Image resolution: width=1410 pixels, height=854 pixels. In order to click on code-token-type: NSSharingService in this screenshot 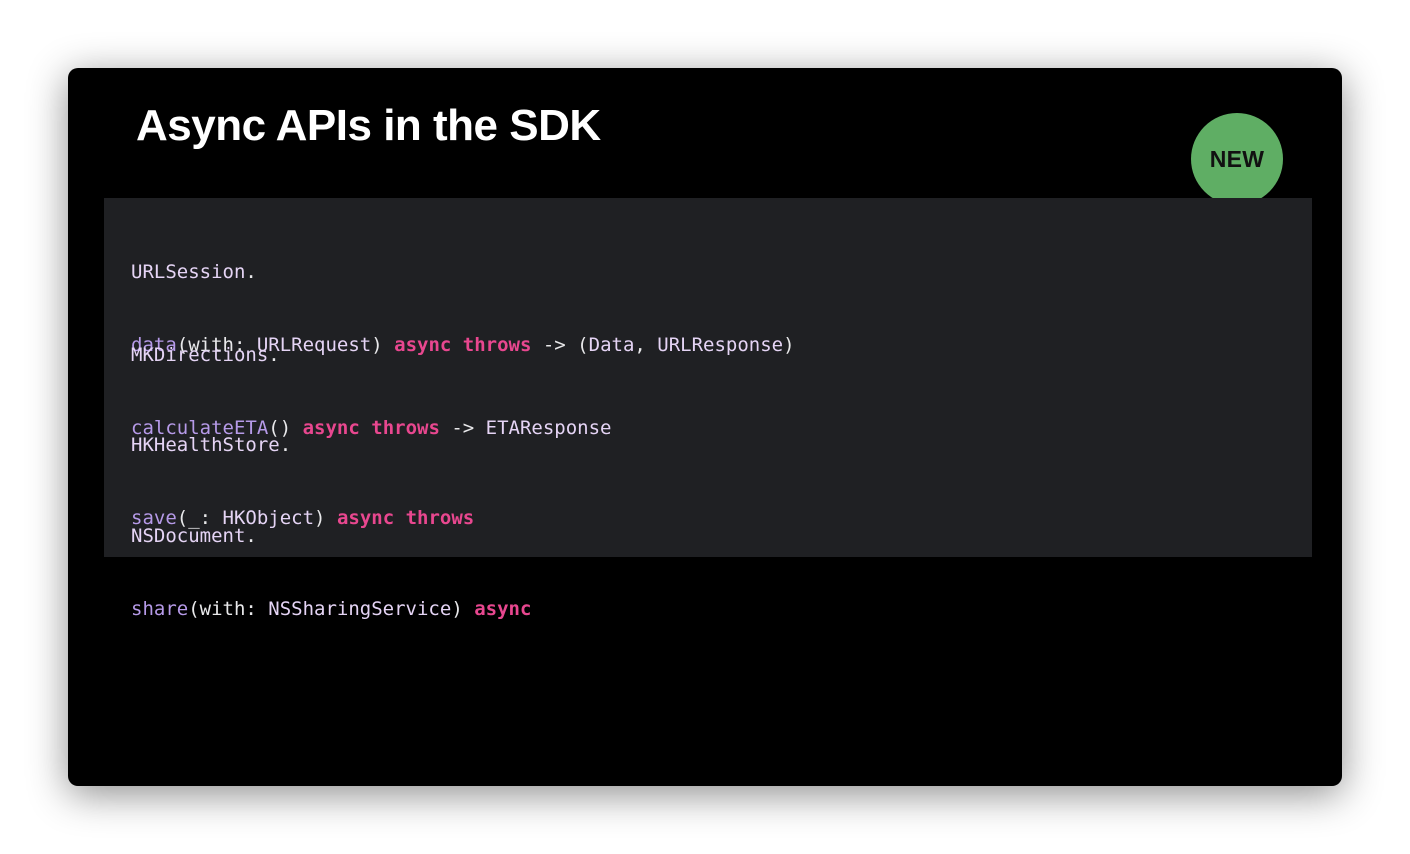, I will do `click(360, 609)`.